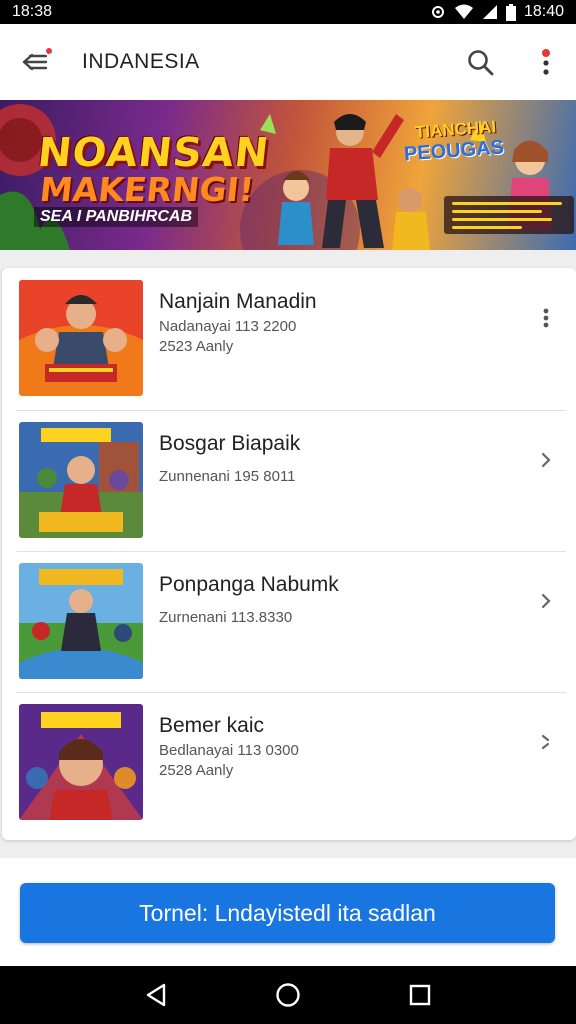 The width and height of the screenshot is (576, 1024). What do you see at coordinates (463, 11) in the screenshot?
I see `wifi-icon` at bounding box center [463, 11].